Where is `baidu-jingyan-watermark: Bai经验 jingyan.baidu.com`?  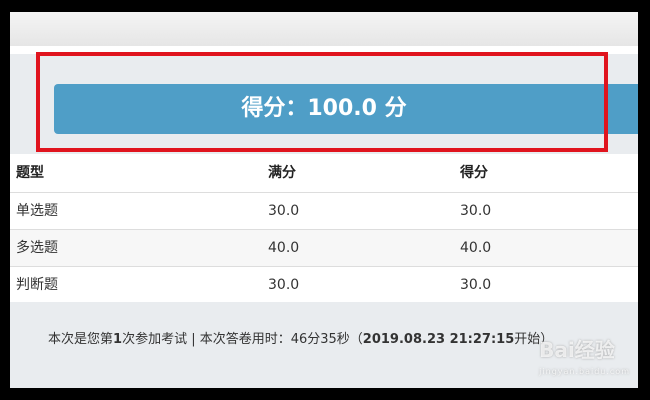 baidu-jingyan-watermark: Bai经验 jingyan.baidu.com is located at coordinates (584, 361).